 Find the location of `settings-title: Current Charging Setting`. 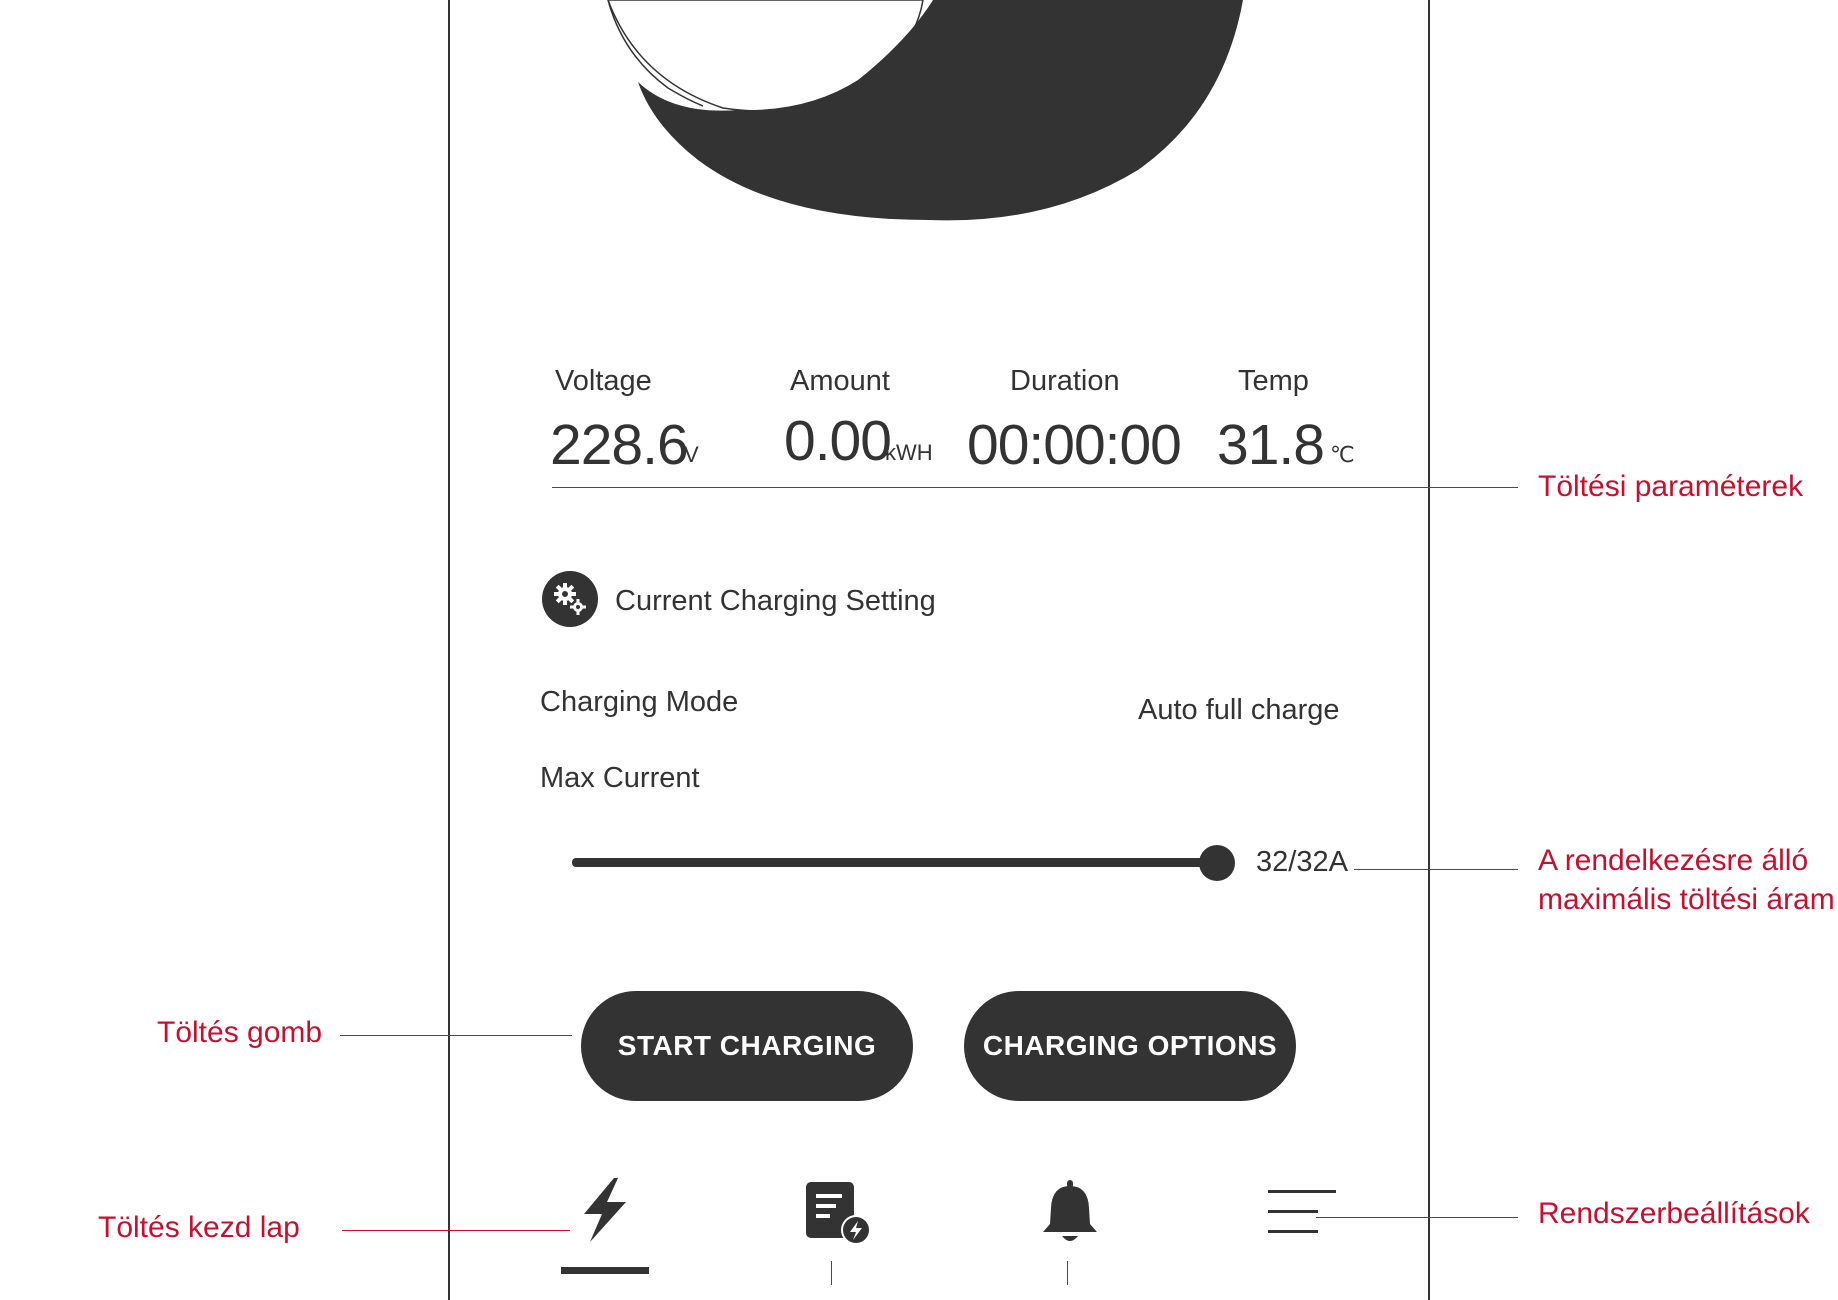

settings-title: Current Charging Setting is located at coordinates (775, 601).